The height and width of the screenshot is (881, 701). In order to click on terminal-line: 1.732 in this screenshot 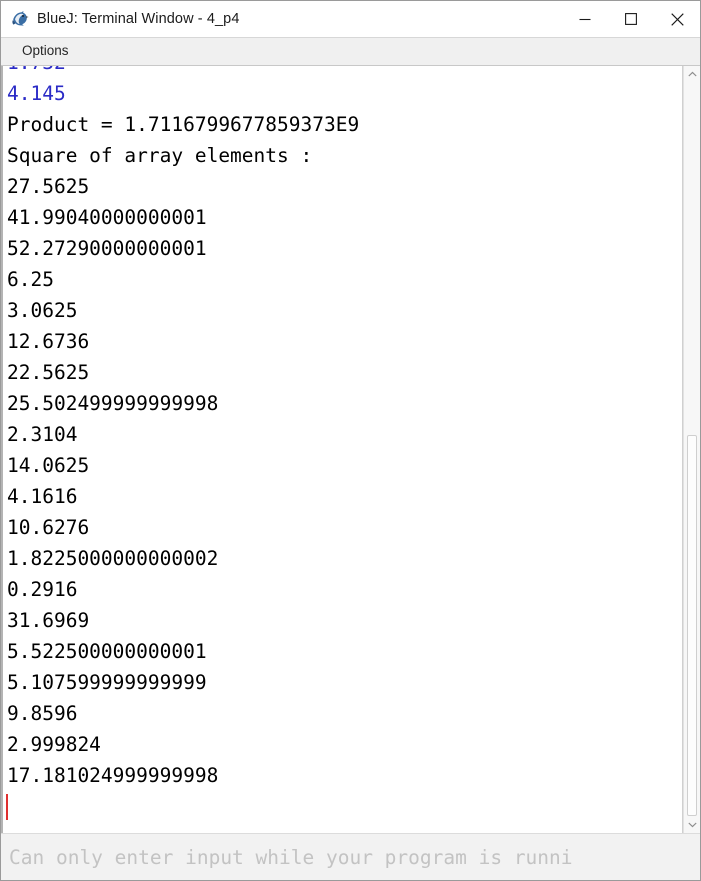, I will do `click(344, 72)`.